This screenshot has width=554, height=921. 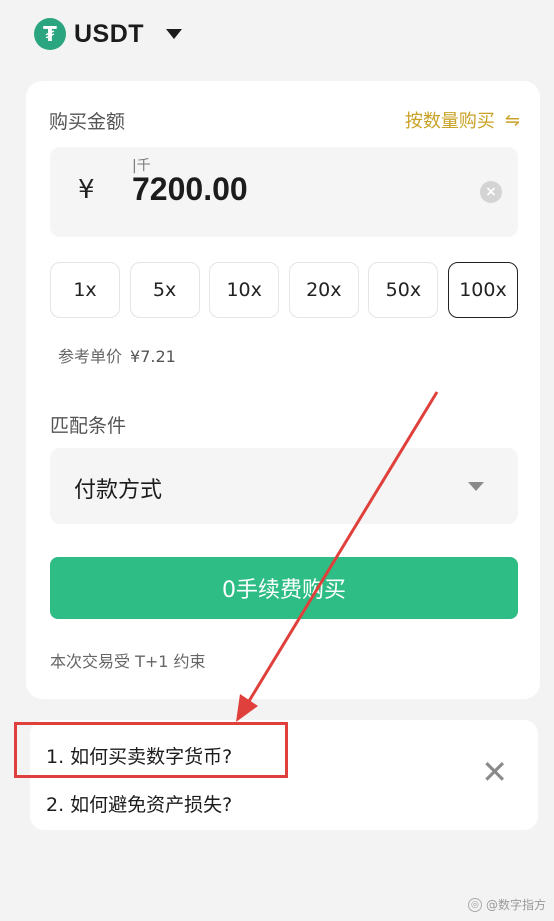 I want to click on payment-method-label: 付款方式, so click(x=118, y=490).